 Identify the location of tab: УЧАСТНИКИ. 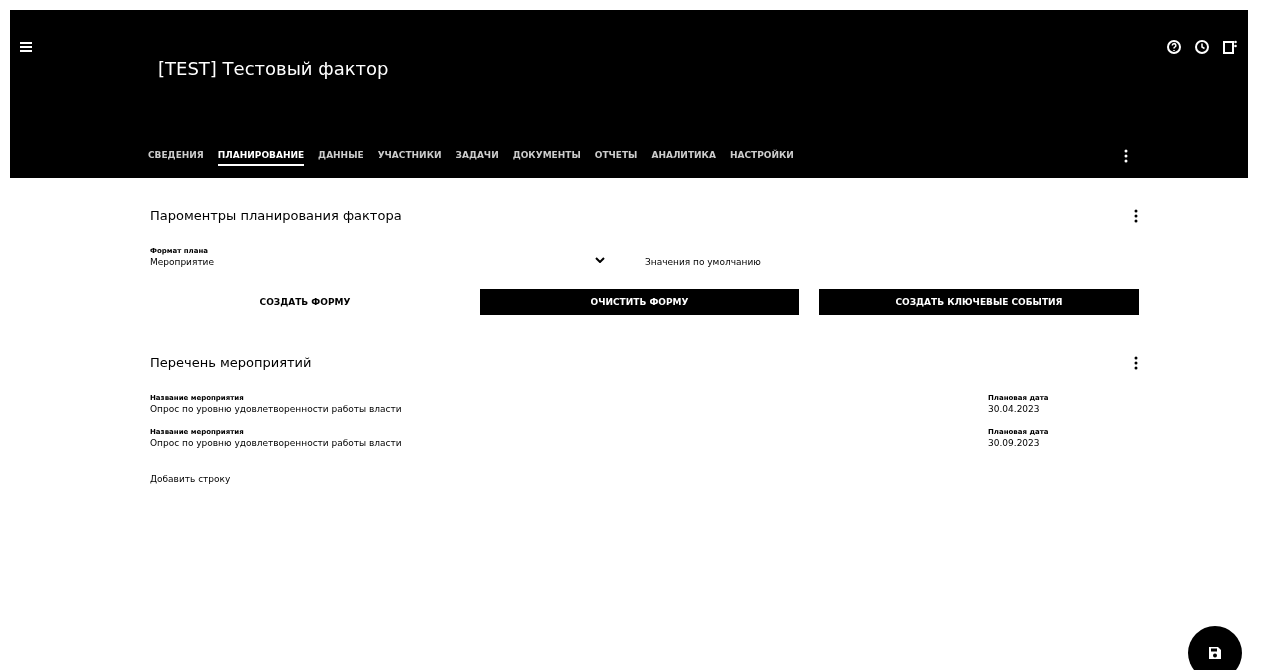
(409, 156).